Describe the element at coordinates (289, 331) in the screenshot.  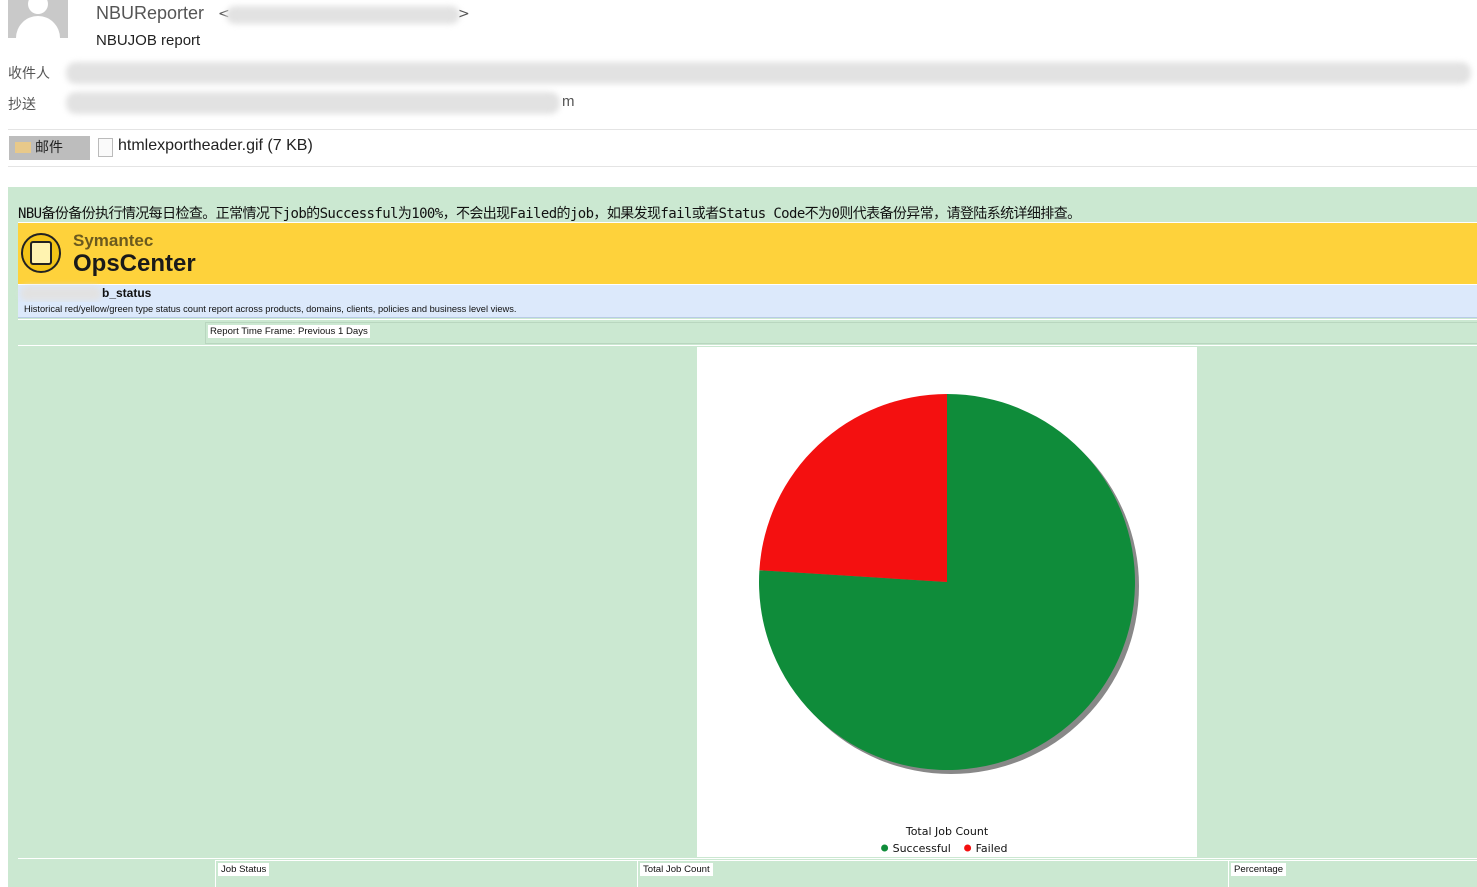
I see `time-frame-text: Report Time Frame: Previous 1 Days` at that location.